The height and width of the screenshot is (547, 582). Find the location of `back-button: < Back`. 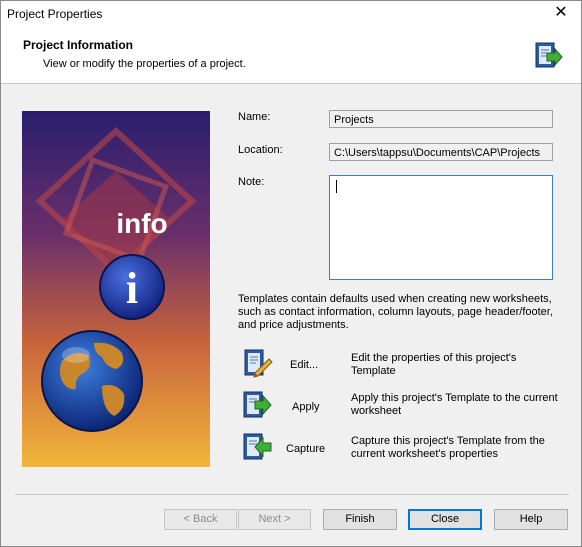

back-button: < Back is located at coordinates (200, 519).